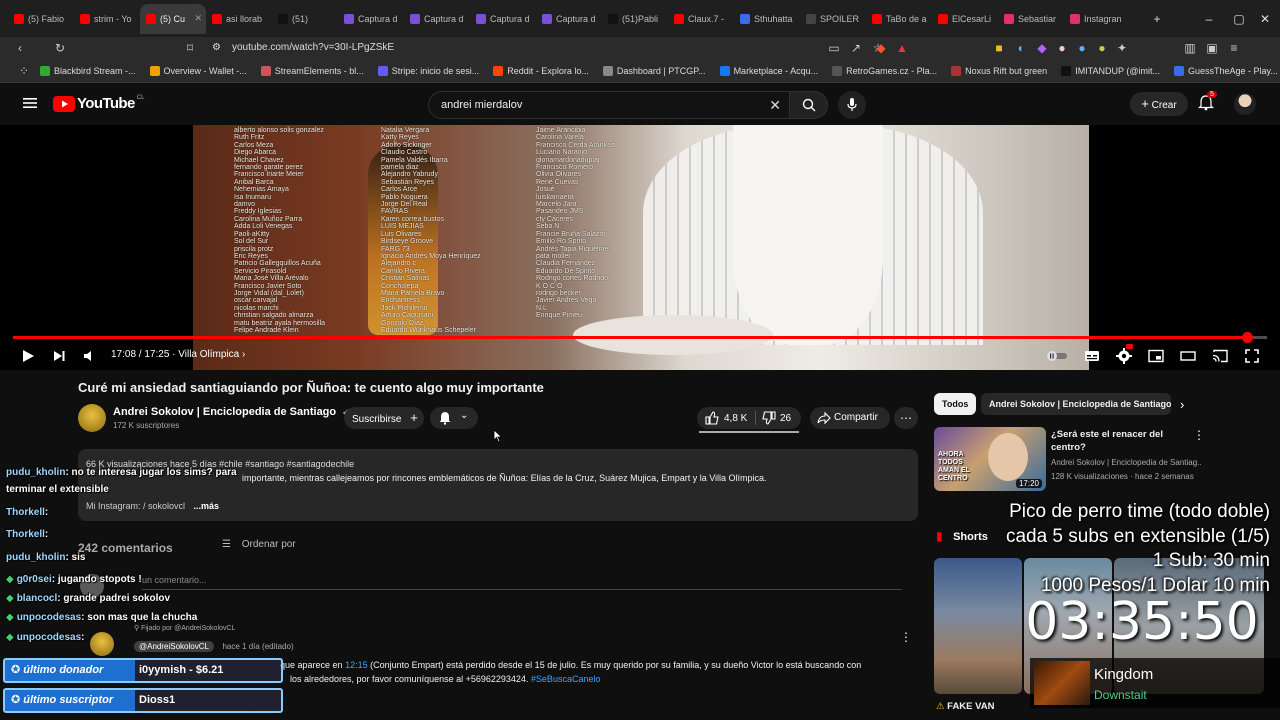  Describe the element at coordinates (1156, 356) in the screenshot. I see `miniplayer-button` at that location.